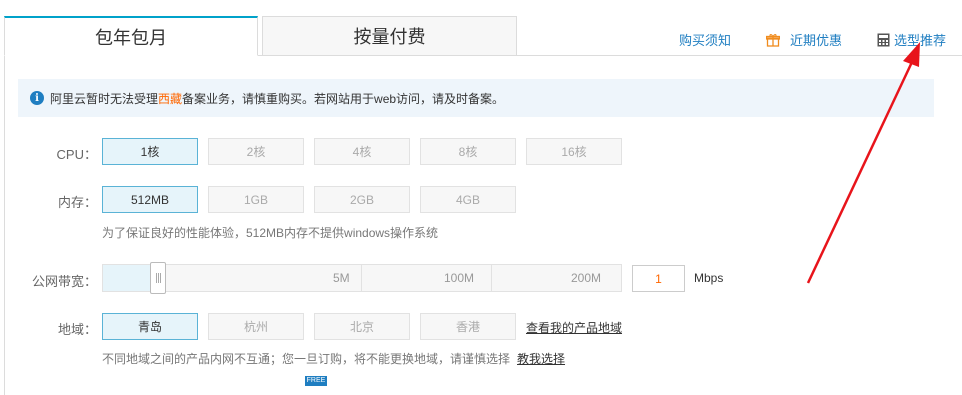 The width and height of the screenshot is (962, 395). What do you see at coordinates (343, 98) in the screenshot?
I see `notice-suffix: 备案业务，请慎重购买。若网站用于web访问，请及时备案。` at bounding box center [343, 98].